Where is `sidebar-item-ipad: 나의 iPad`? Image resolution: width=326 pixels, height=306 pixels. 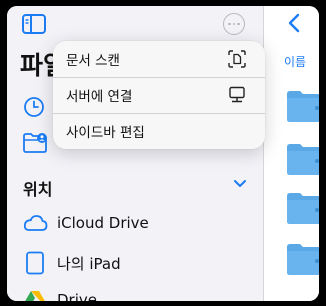 sidebar-item-ipad: 나의 iPad is located at coordinates (71, 263).